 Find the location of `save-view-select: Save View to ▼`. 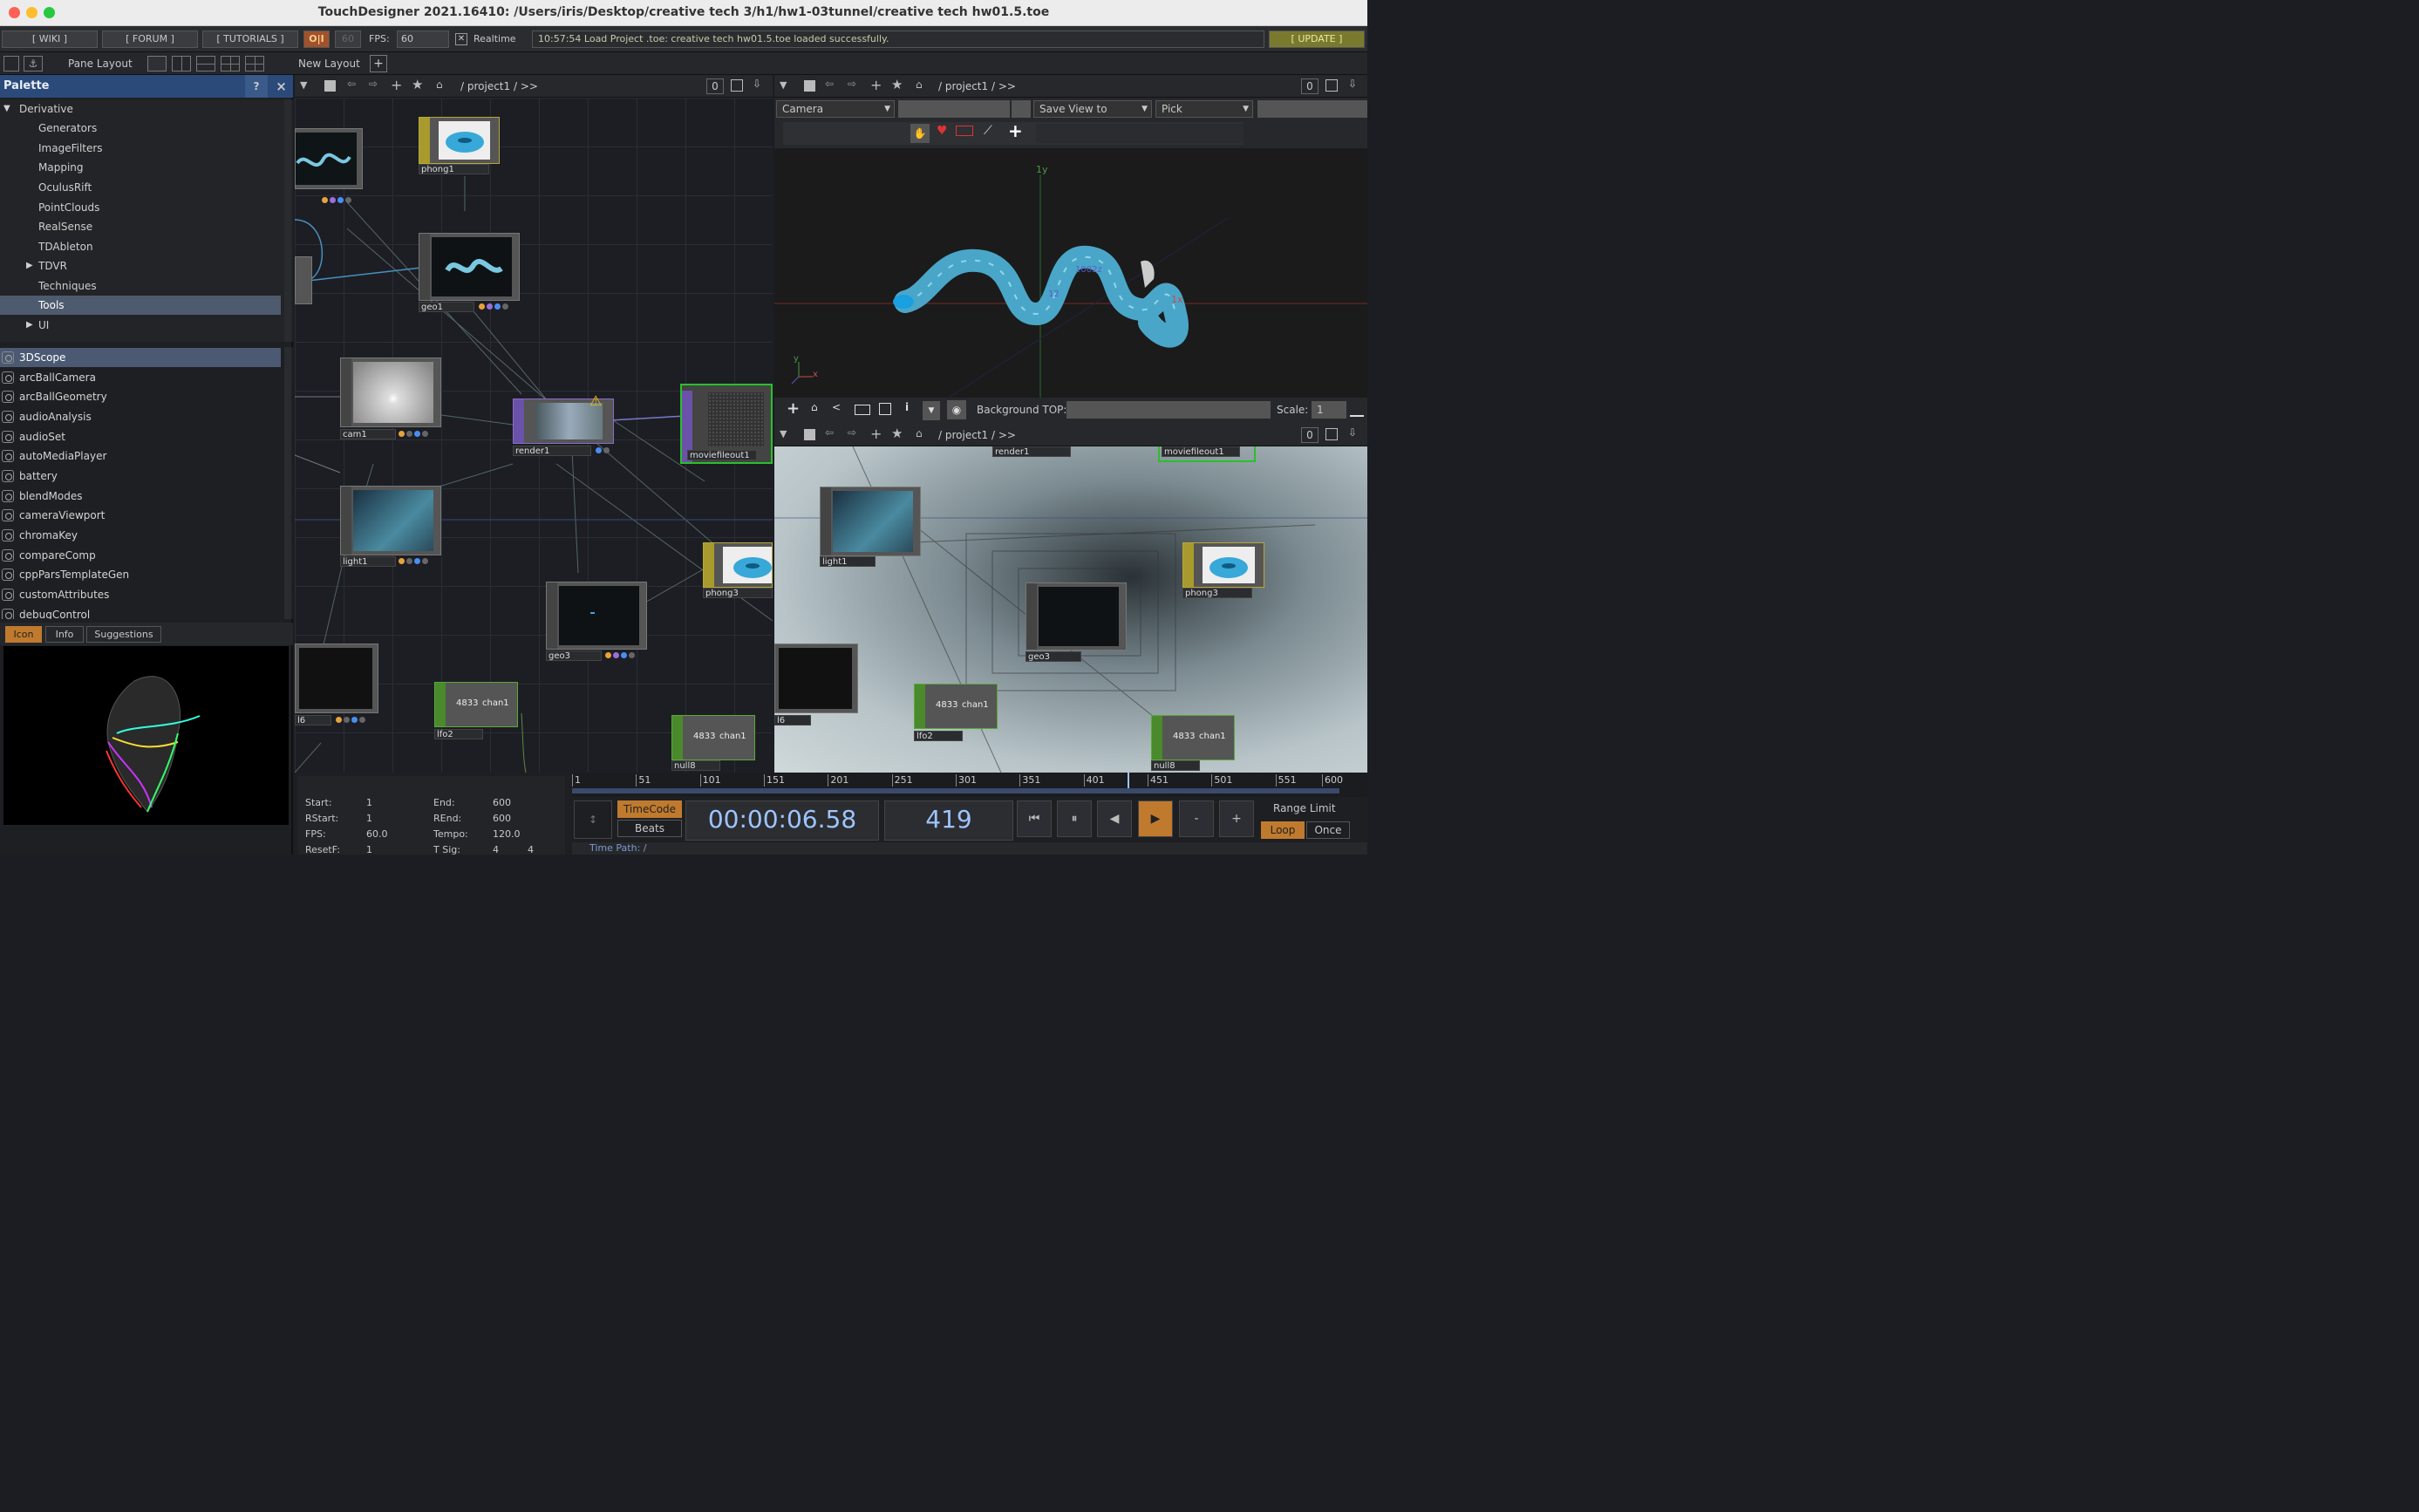

save-view-select: Save View to ▼ is located at coordinates (1092, 109).